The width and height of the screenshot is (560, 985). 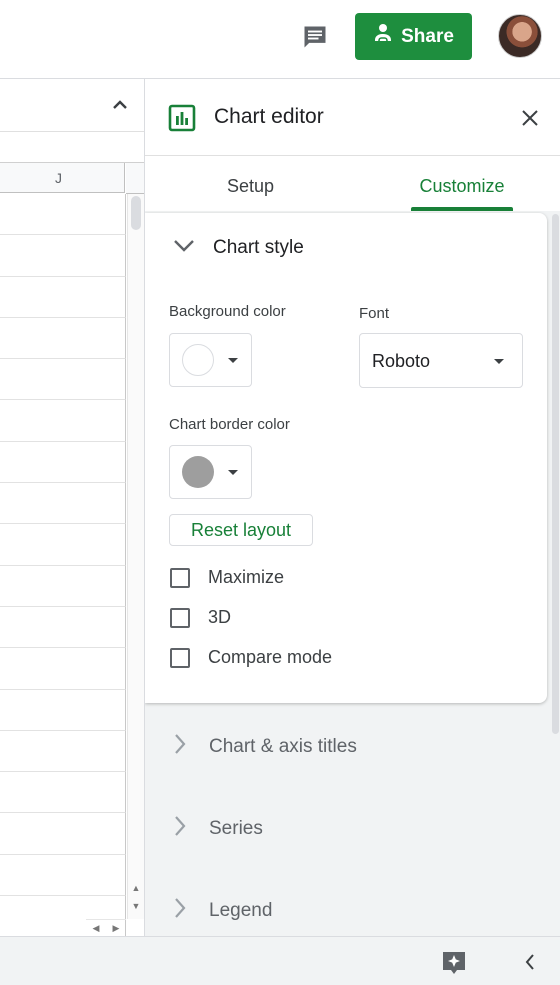 What do you see at coordinates (530, 962) in the screenshot?
I see `chevron-left-icon` at bounding box center [530, 962].